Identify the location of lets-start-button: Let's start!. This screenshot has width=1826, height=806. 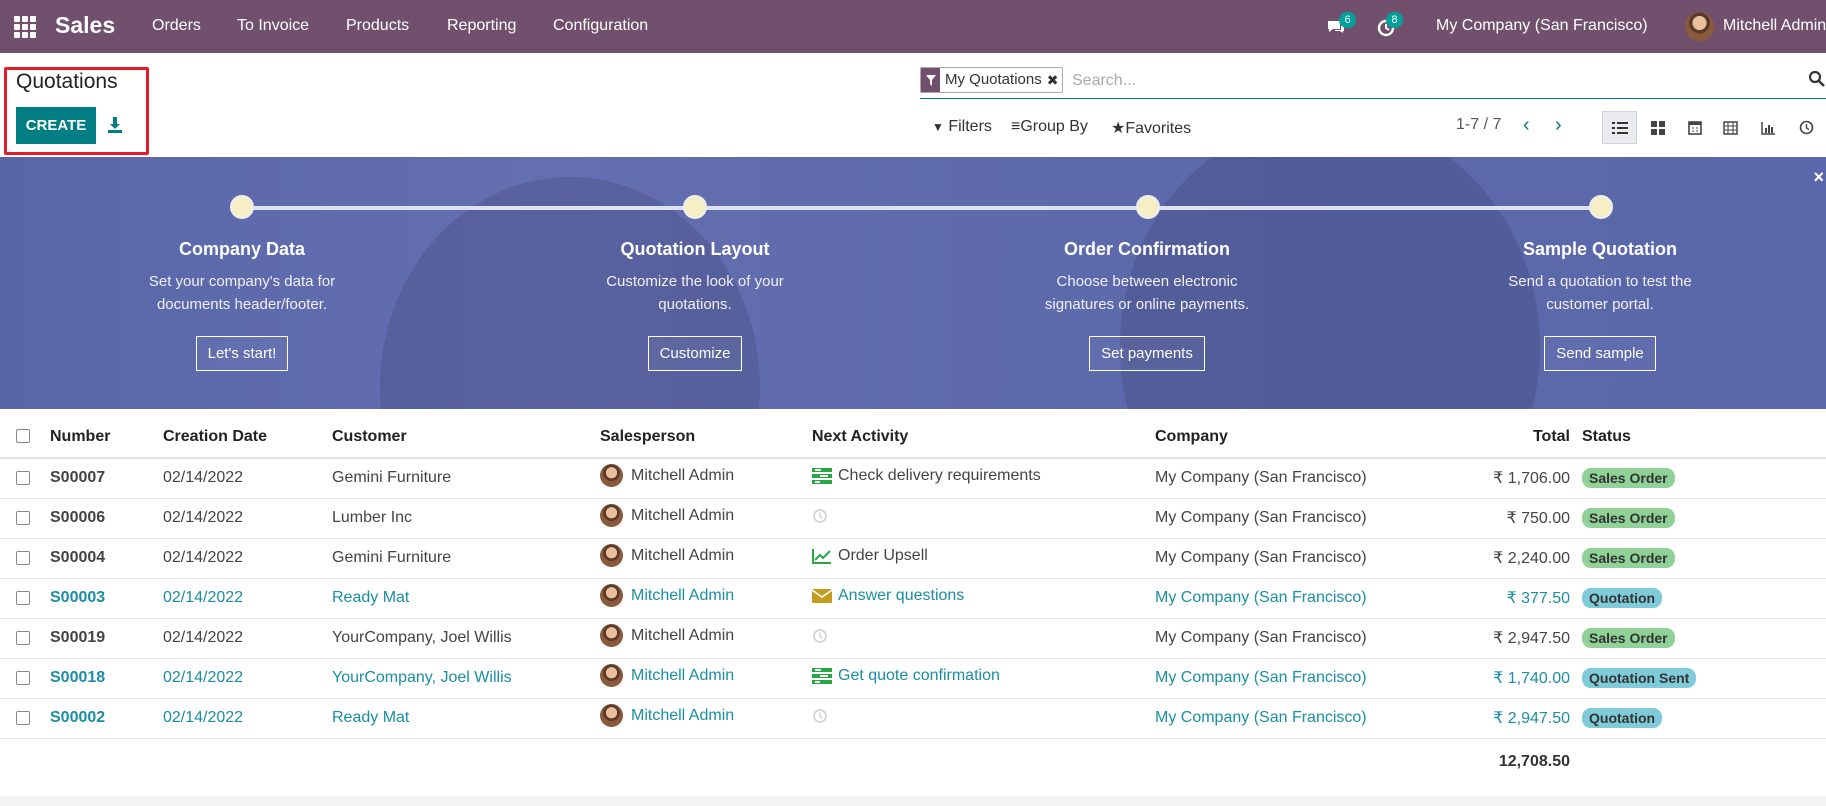
(242, 353).